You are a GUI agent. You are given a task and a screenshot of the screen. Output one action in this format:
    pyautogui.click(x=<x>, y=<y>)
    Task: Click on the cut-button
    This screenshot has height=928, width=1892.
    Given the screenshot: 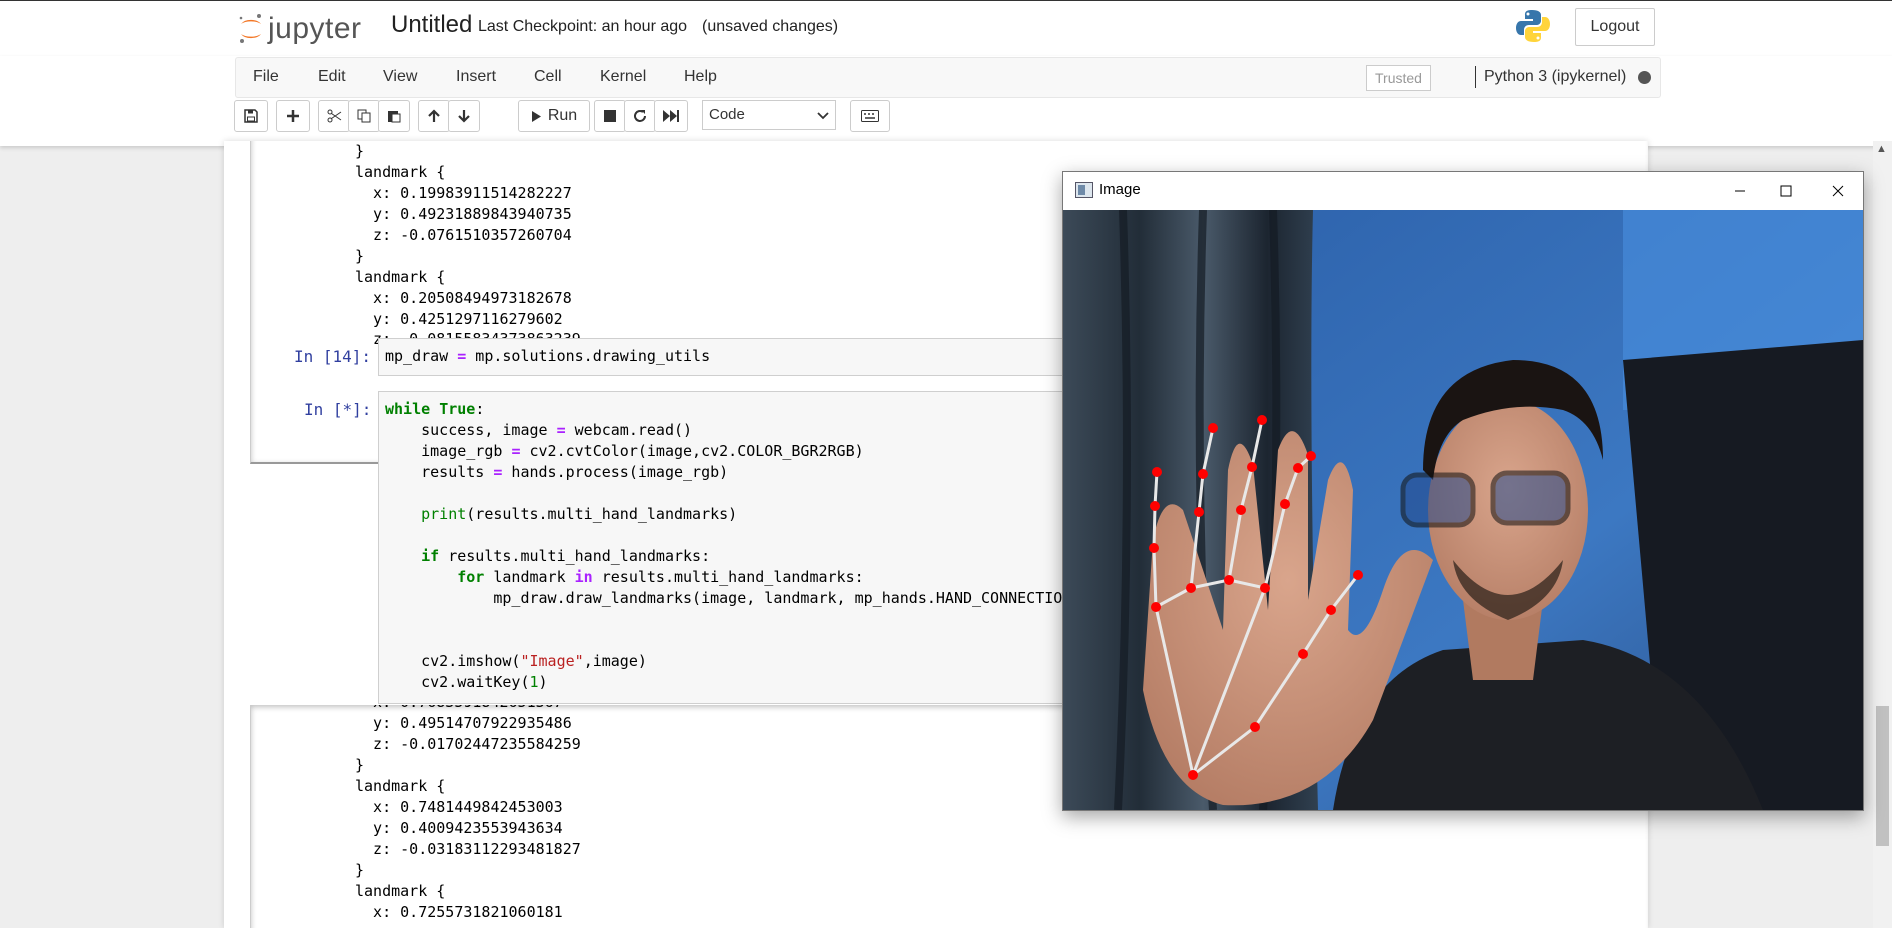 What is the action you would take?
    pyautogui.click(x=334, y=116)
    